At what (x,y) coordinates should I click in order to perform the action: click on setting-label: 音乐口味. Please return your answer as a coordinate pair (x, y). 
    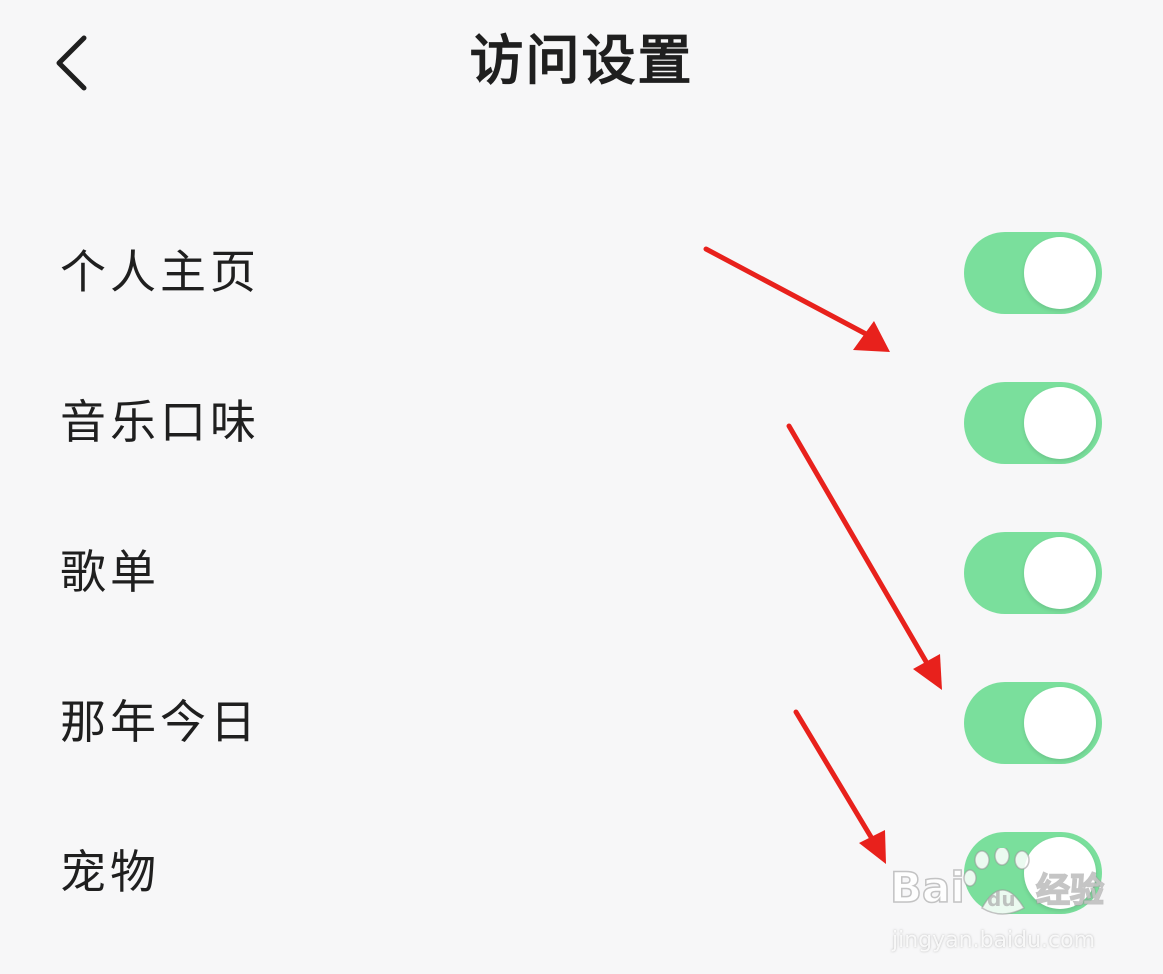
    Looking at the image, I should click on (160, 422).